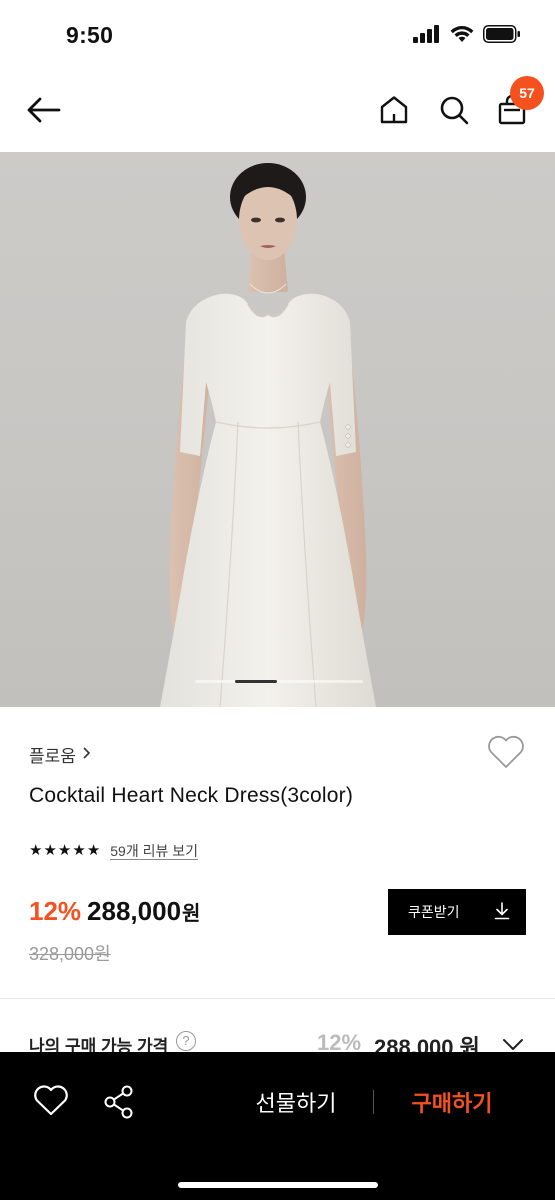 The height and width of the screenshot is (1200, 555). Describe the element at coordinates (70, 954) in the screenshot. I see `original-price: 328,000원` at that location.